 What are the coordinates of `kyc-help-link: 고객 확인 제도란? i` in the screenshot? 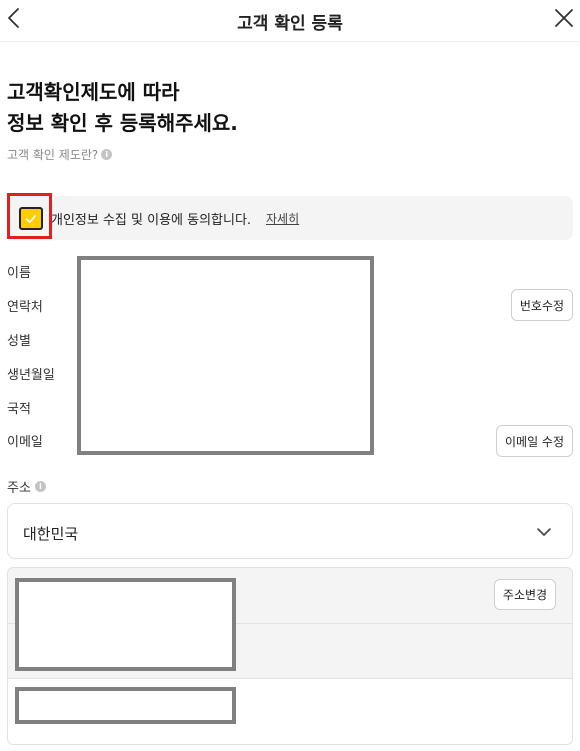 It's located at (60, 154).